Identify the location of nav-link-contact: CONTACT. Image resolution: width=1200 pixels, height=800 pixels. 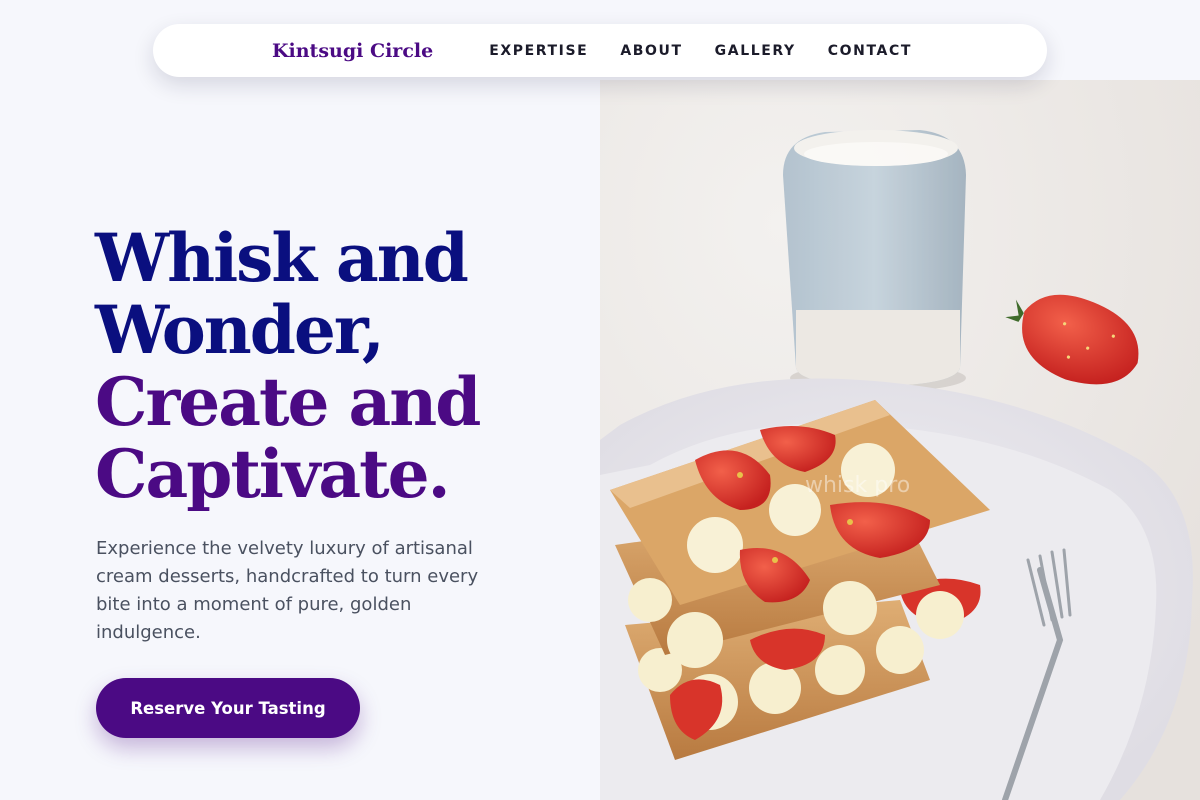
(870, 51).